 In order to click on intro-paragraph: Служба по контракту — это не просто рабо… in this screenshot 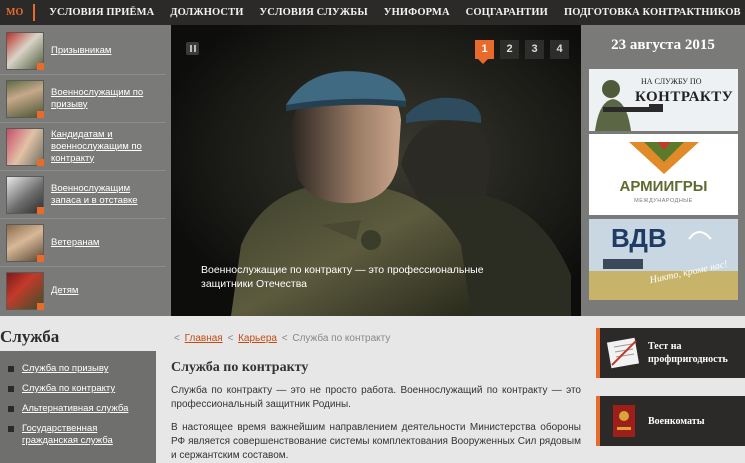, I will do `click(376, 397)`.